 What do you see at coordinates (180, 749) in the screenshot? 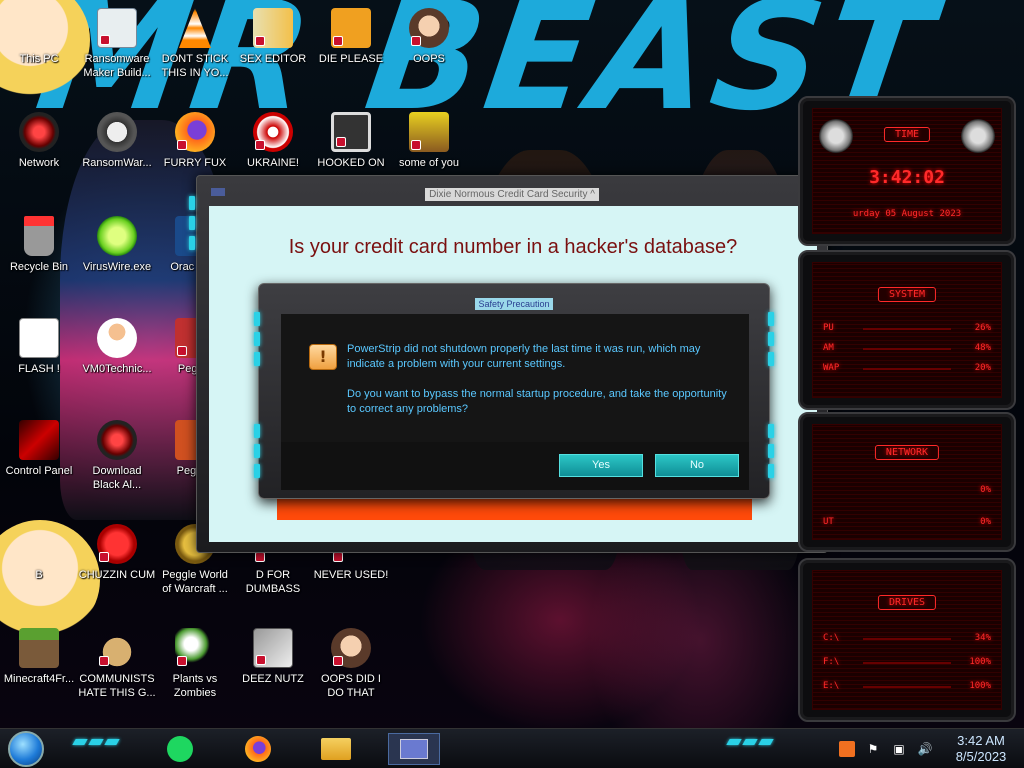
I see `spotify-icon` at bounding box center [180, 749].